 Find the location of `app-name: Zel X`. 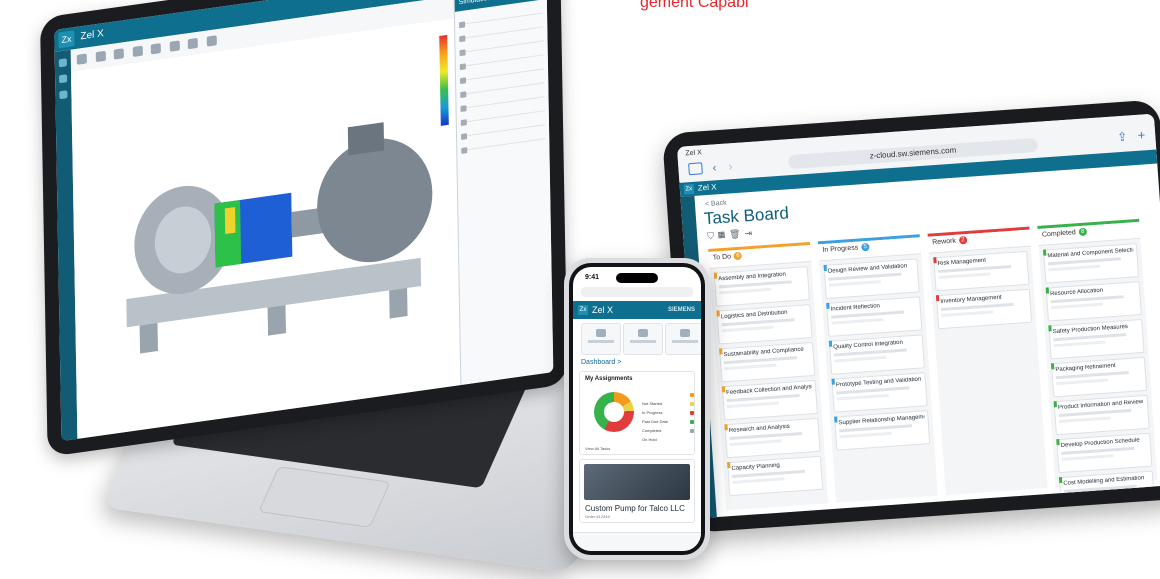

app-name: Zel X is located at coordinates (707, 187).